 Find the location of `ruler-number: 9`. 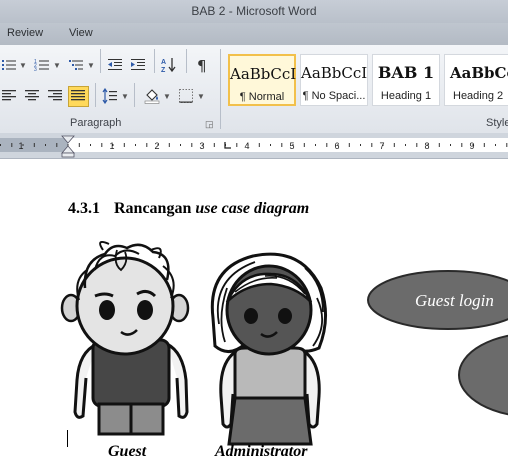

ruler-number: 9 is located at coordinates (471, 146).